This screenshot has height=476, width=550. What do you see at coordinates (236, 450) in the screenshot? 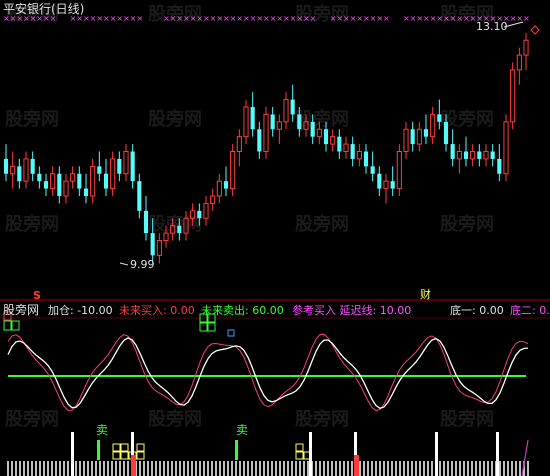
I see `sell-spike` at bounding box center [236, 450].